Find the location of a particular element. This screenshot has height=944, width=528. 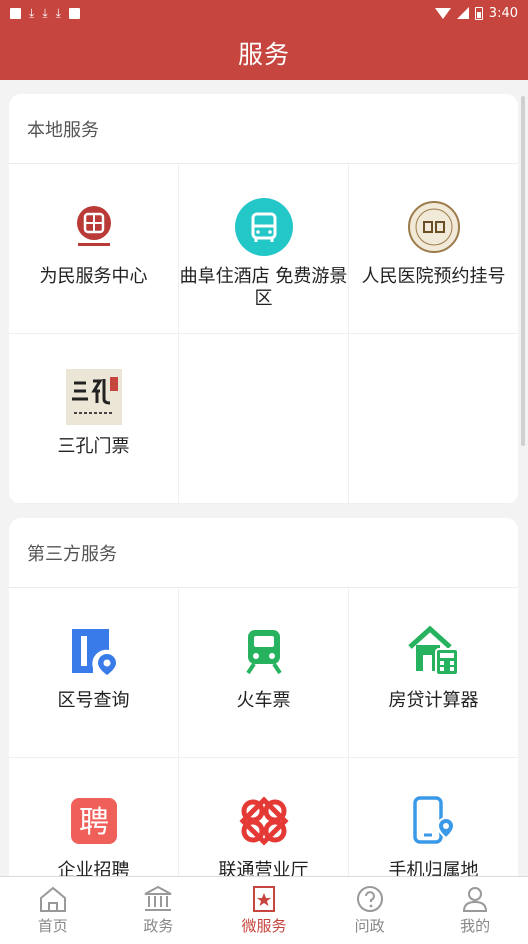

status-time: 3:40 is located at coordinates (503, 13).